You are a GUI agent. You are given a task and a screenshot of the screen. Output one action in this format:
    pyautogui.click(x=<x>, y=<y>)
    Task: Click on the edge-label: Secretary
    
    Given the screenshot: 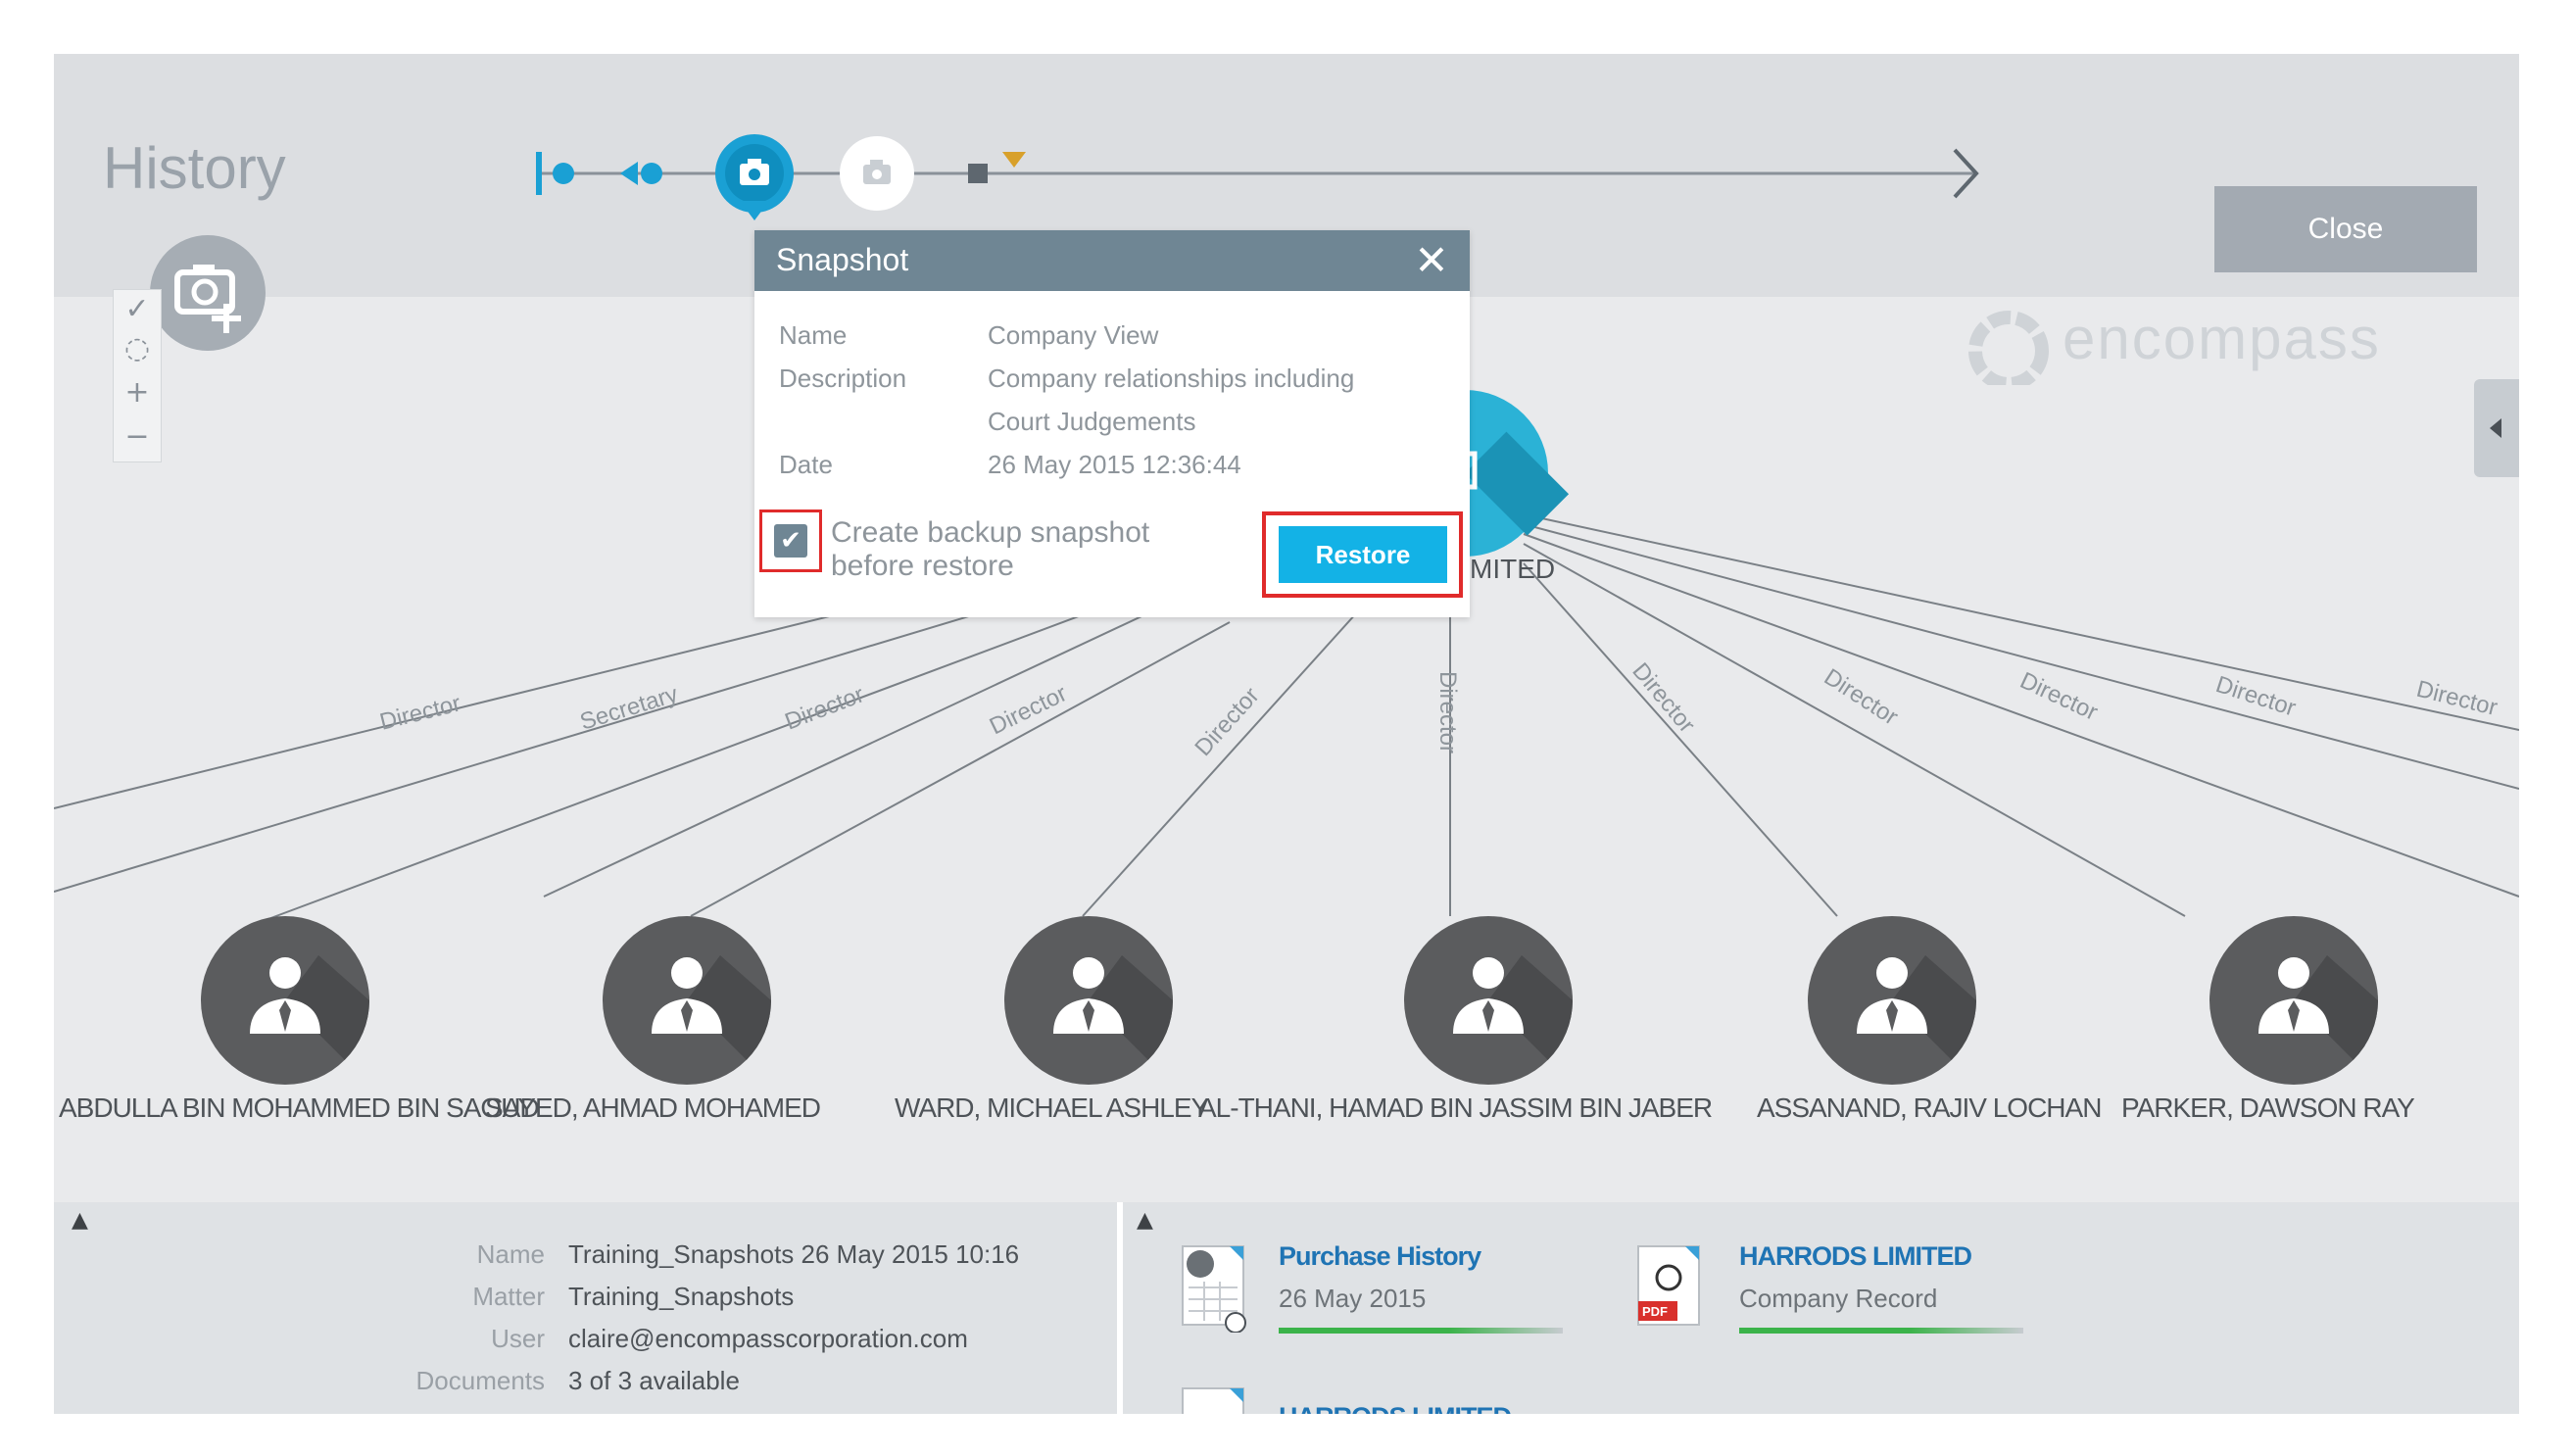 What is the action you would take?
    pyautogui.click(x=629, y=708)
    